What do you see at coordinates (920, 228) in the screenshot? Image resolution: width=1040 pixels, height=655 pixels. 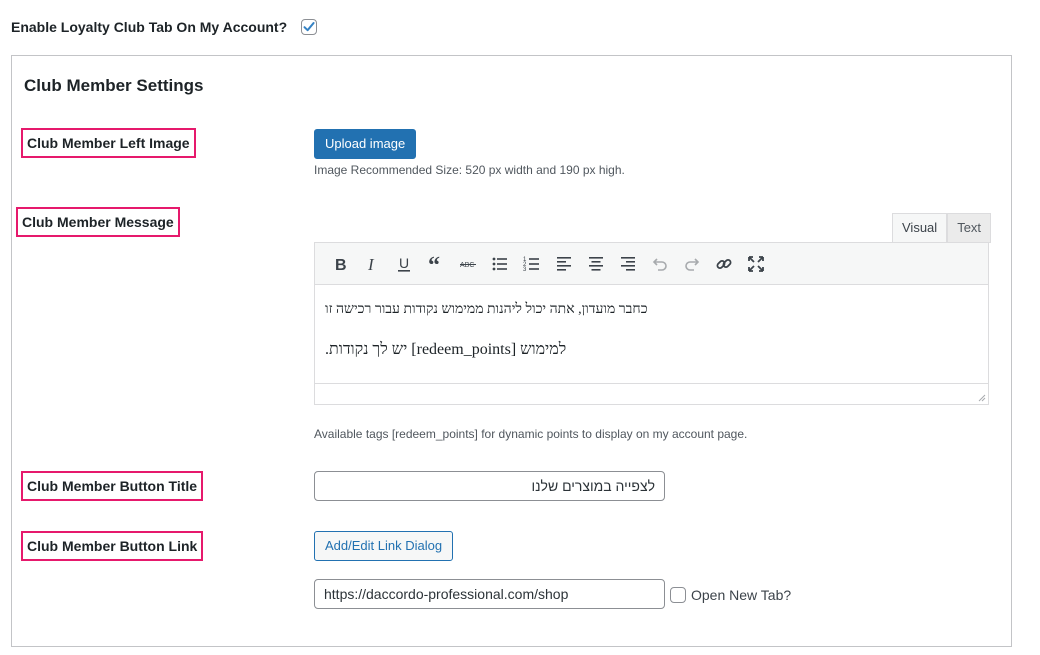 I see `tab-visual: Visual` at bounding box center [920, 228].